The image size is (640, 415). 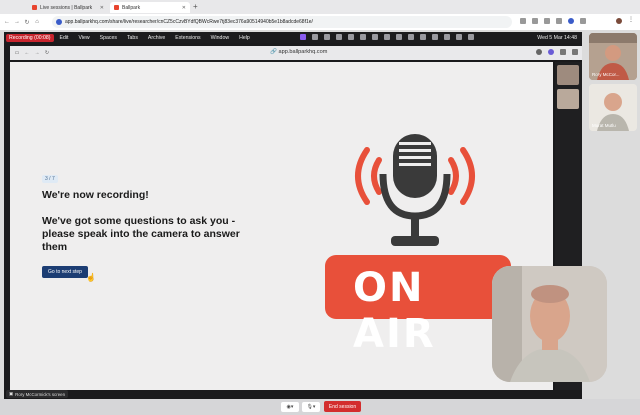 I want to click on menu-spaces: Spaces, so click(x=108, y=38).